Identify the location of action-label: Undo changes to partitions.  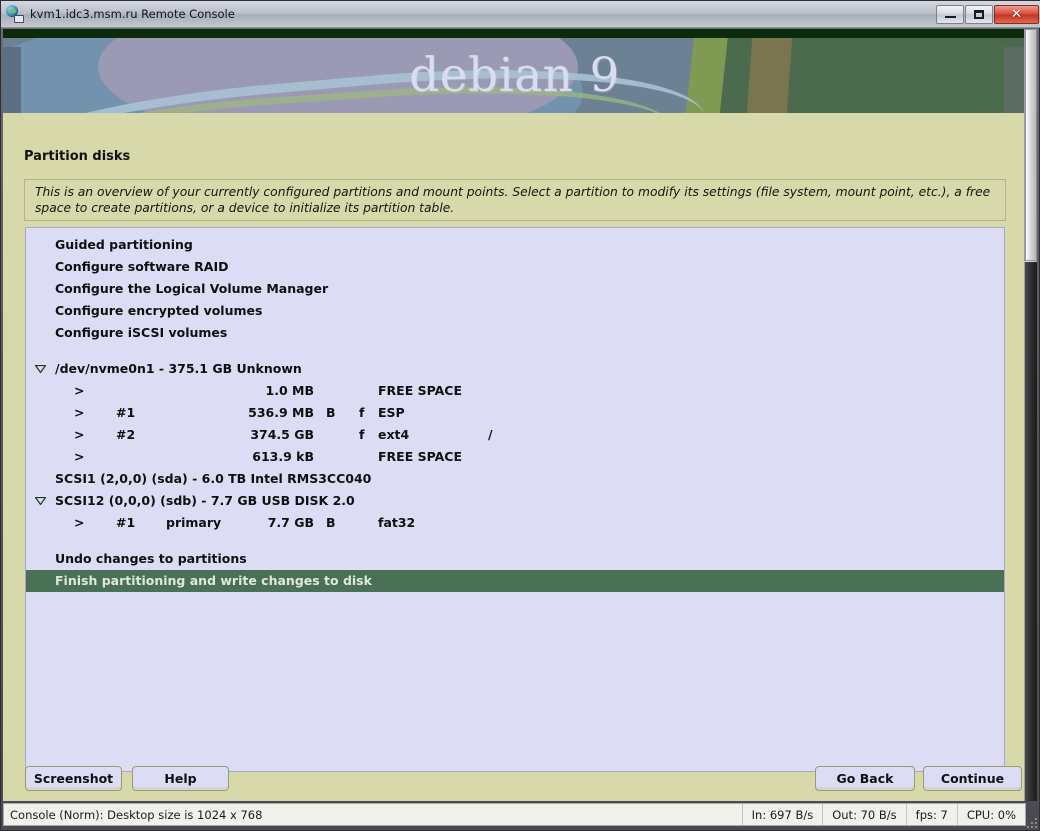
(151, 558).